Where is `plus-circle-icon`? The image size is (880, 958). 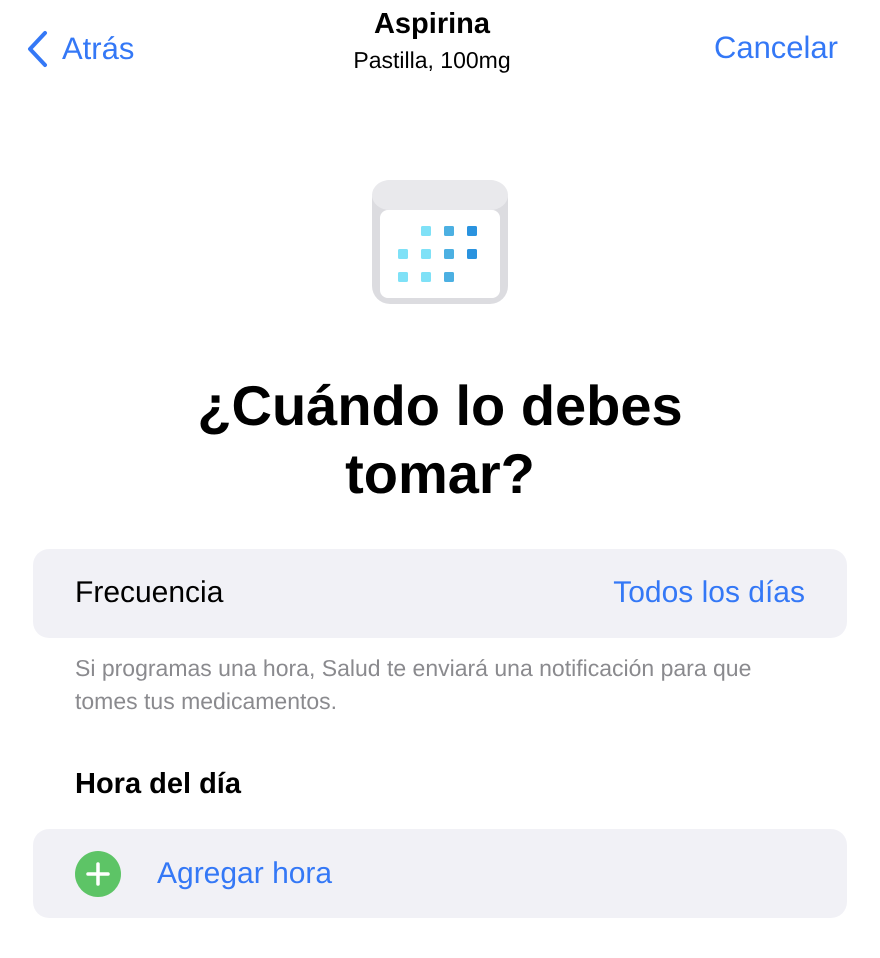
plus-circle-icon is located at coordinates (98, 873).